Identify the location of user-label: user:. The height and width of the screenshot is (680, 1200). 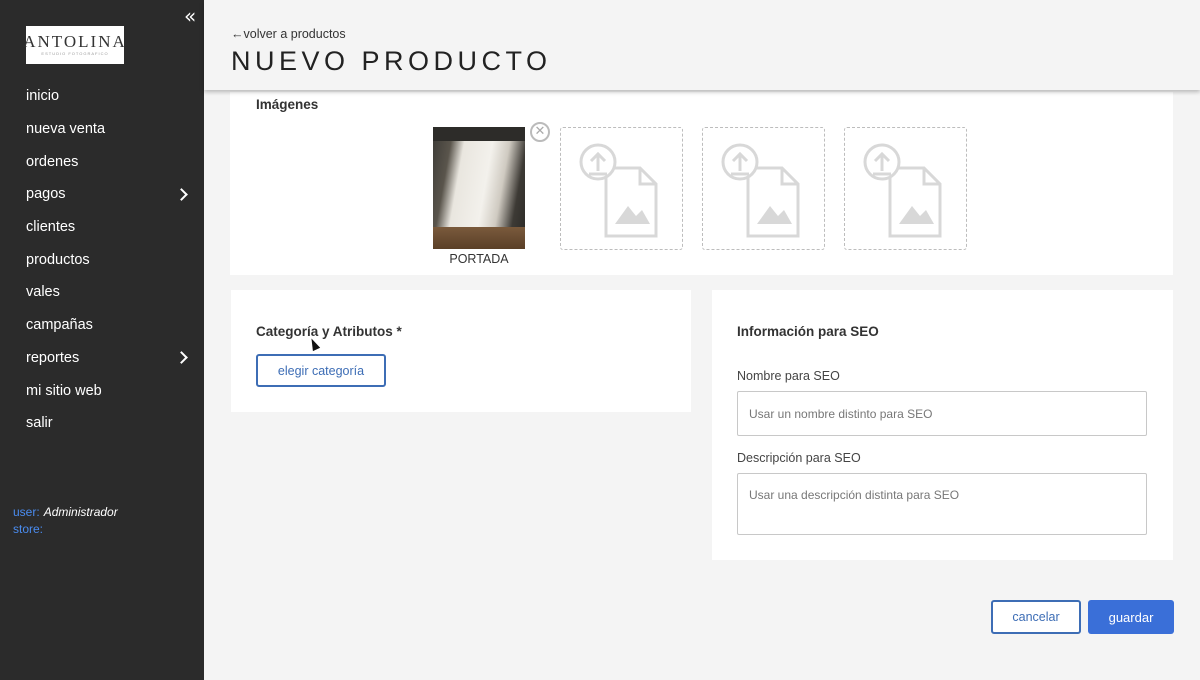
(26, 512).